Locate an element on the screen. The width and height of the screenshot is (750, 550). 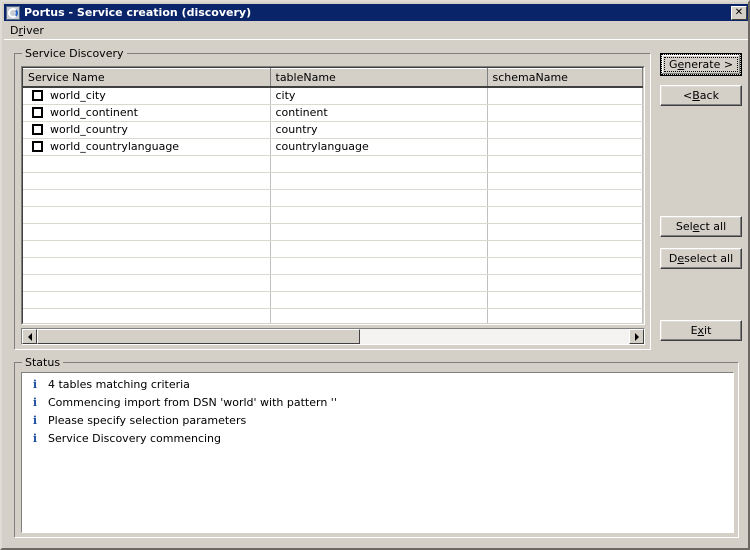
service-discovery-group-label: Service Discovery is located at coordinates (74, 53).